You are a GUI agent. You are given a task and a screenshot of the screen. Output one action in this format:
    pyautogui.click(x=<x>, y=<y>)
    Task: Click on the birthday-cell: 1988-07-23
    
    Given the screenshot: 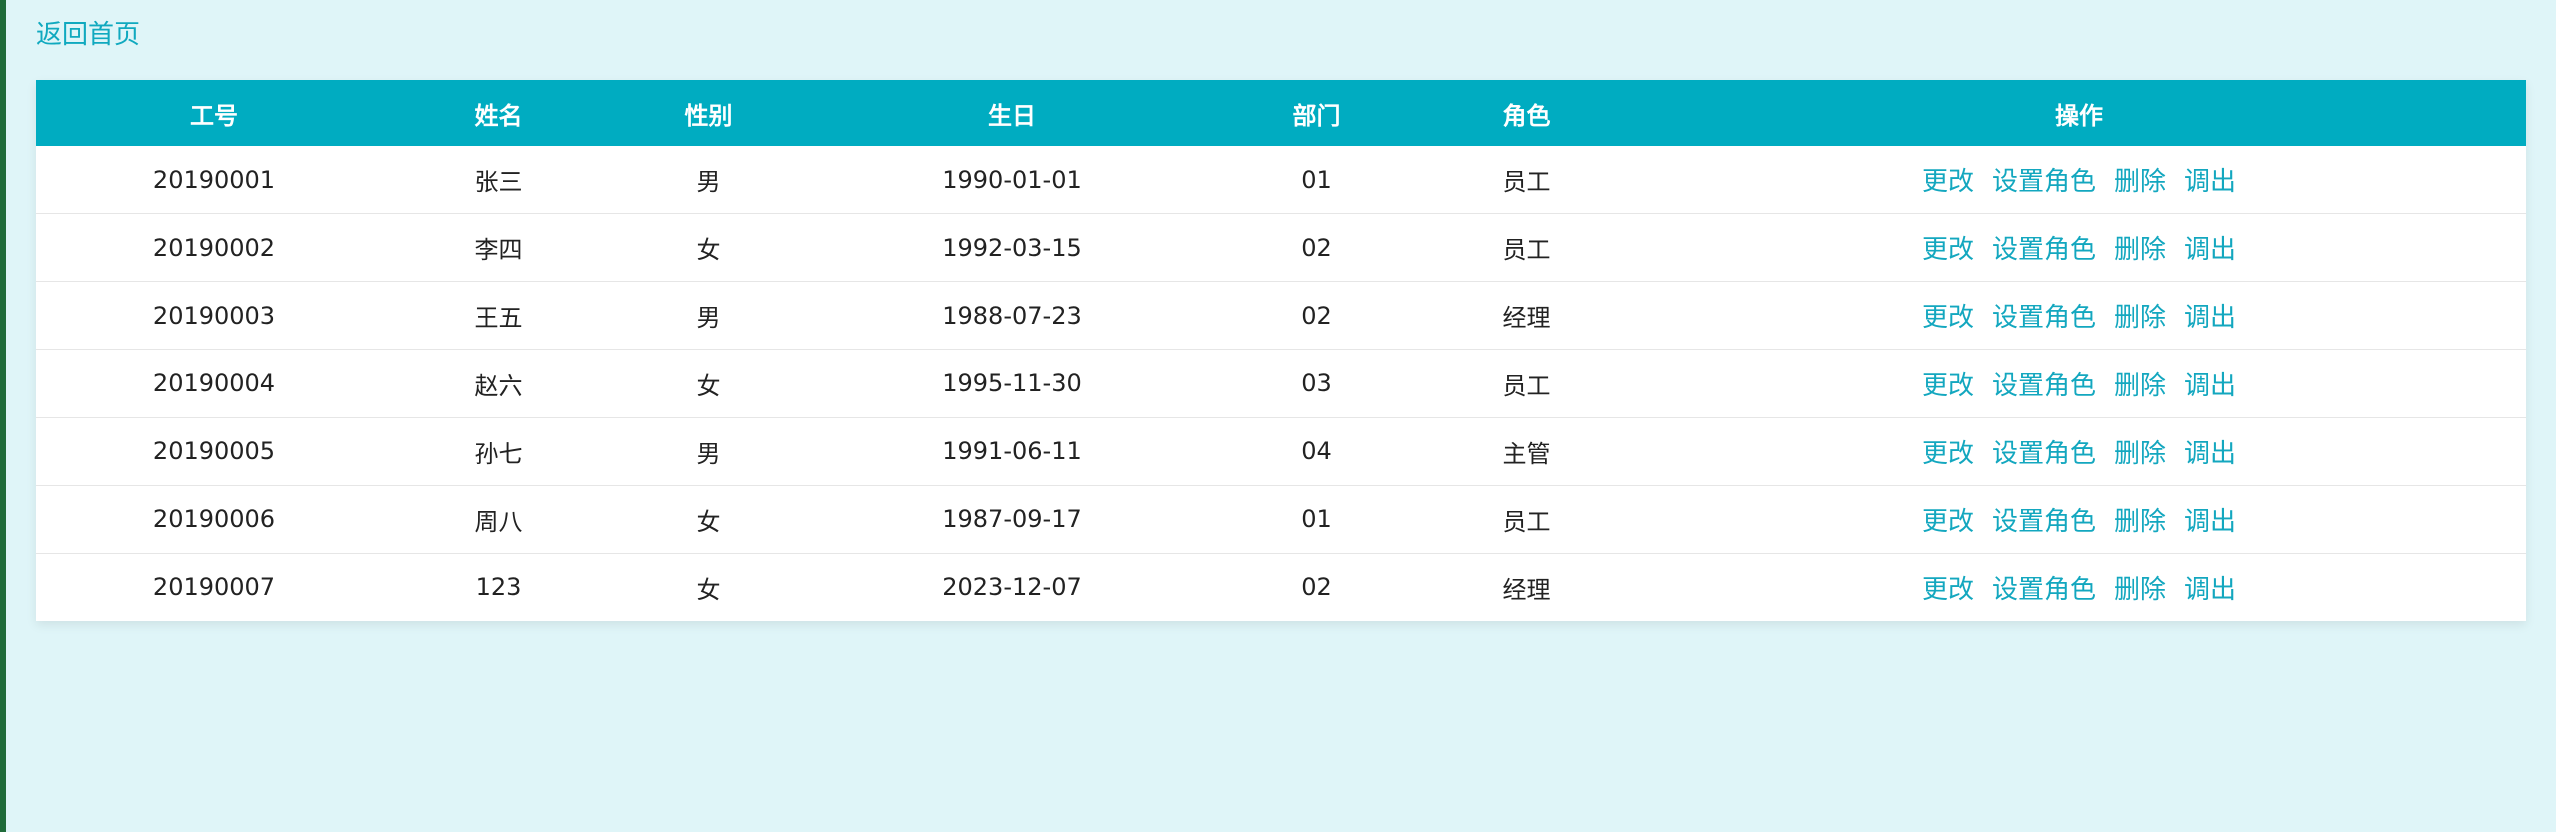 What is the action you would take?
    pyautogui.click(x=1012, y=315)
    